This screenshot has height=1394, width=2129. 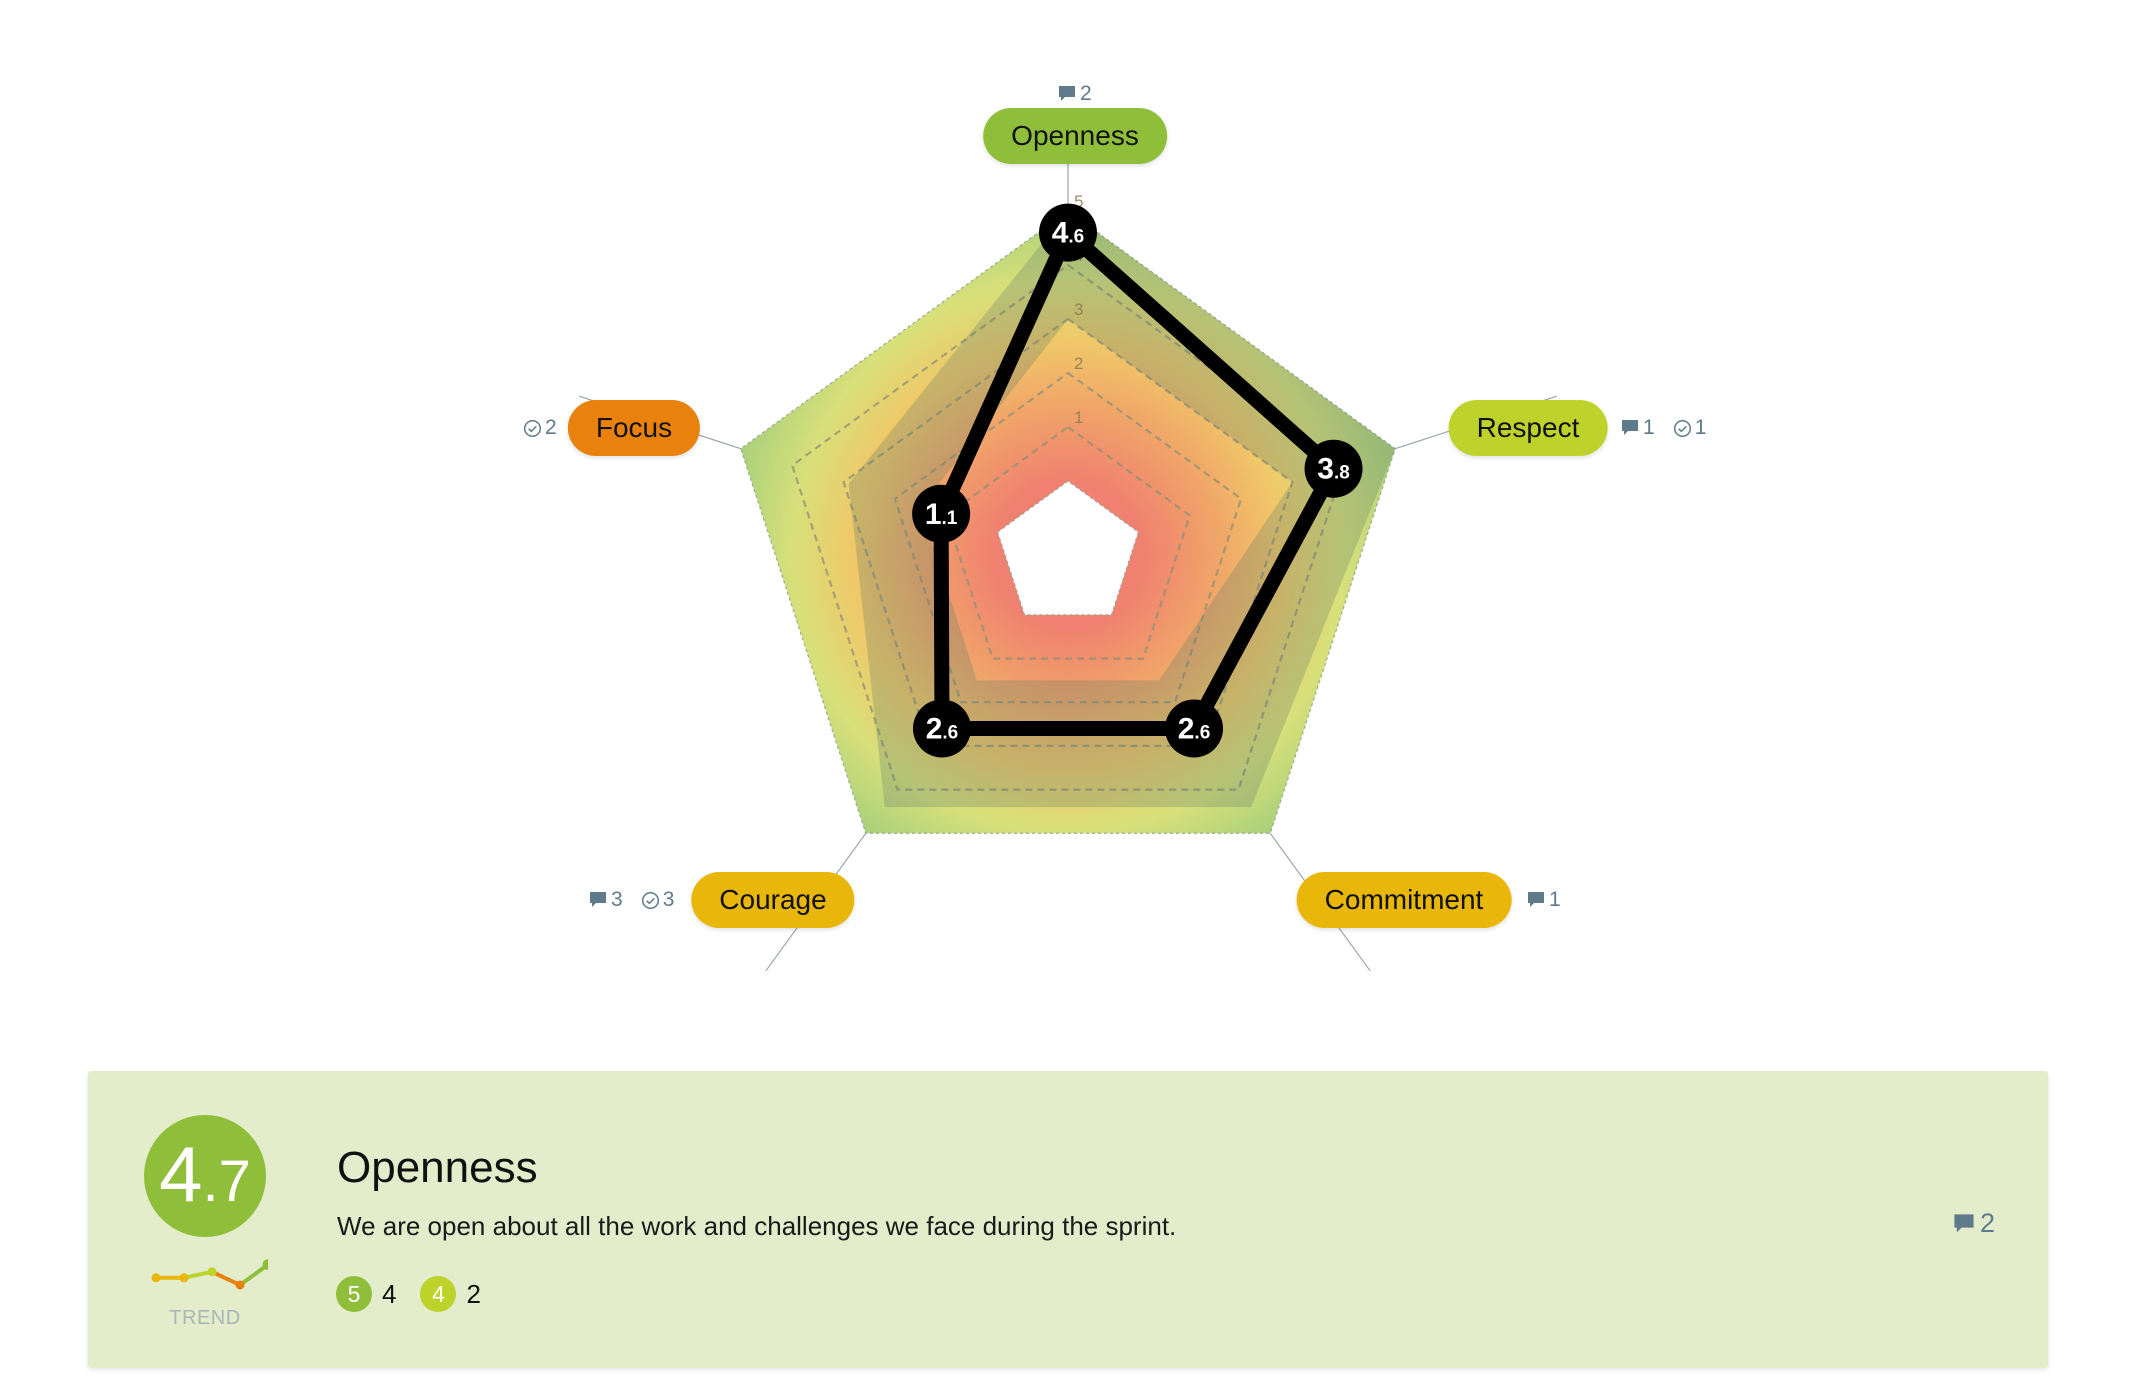 I want to click on action-count: 1, so click(x=1690, y=428).